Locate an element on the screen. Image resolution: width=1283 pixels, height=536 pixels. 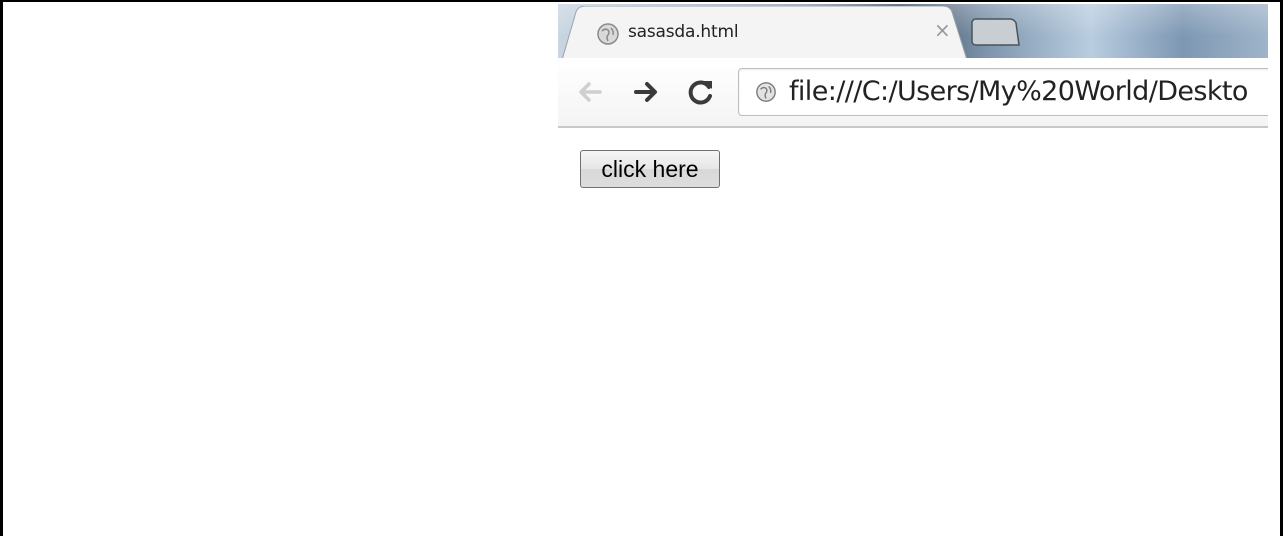
reload-icon is located at coordinates (702, 92).